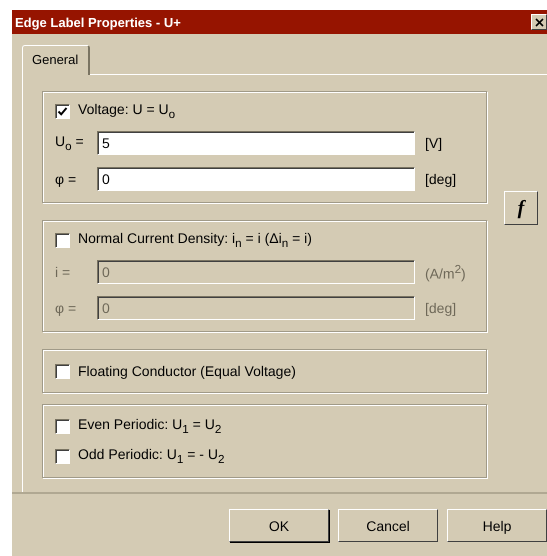 This screenshot has height=556, width=547. What do you see at coordinates (445, 272) in the screenshot?
I see `unit-label: (A/m$^{2}$)` at bounding box center [445, 272].